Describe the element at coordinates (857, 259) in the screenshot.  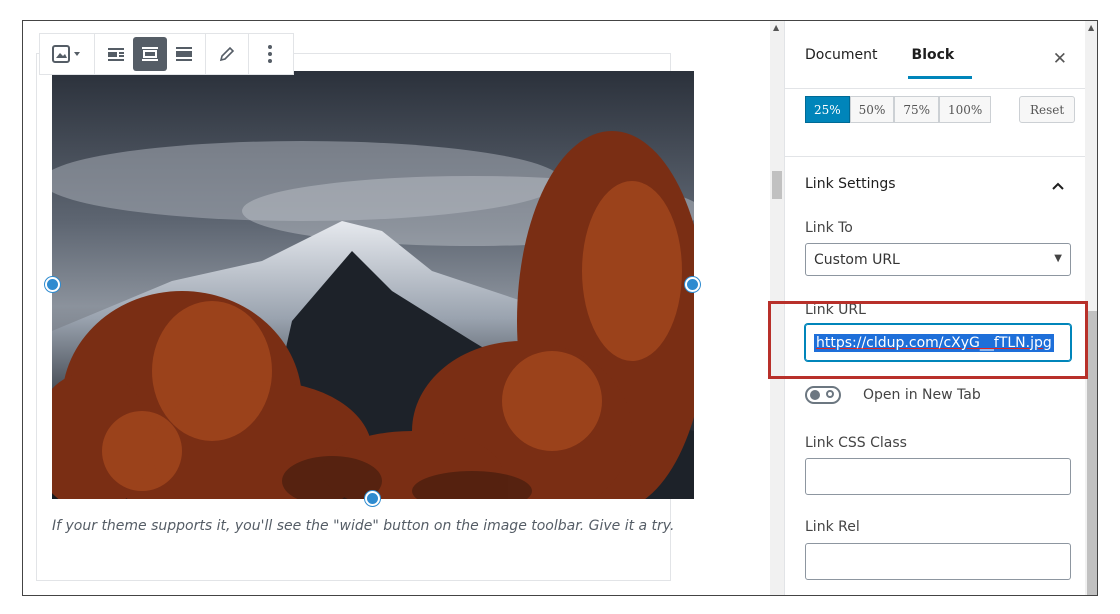
I see `link-to-value: Custom URL` at that location.